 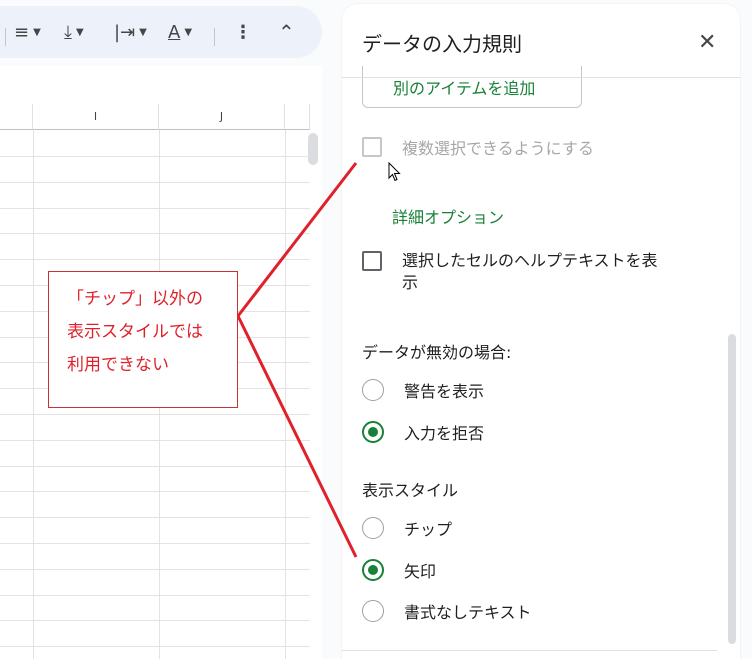 I want to click on multi-select-checkbox, so click(x=372, y=147).